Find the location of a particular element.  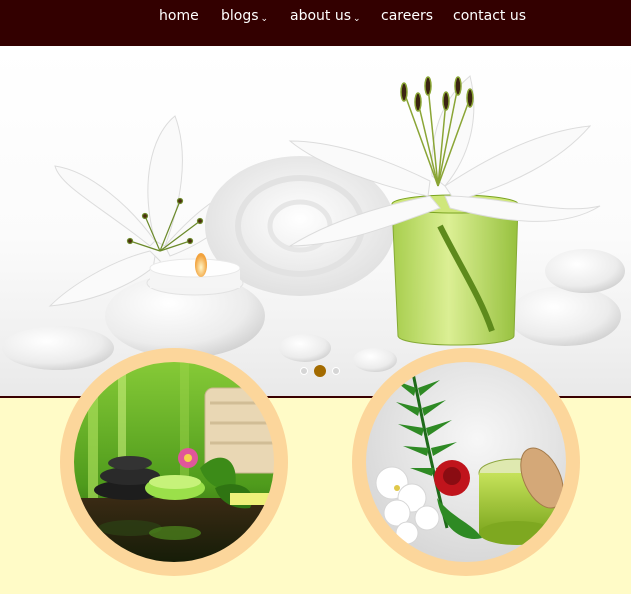

nav-item-label: contact us is located at coordinates (490, 16).